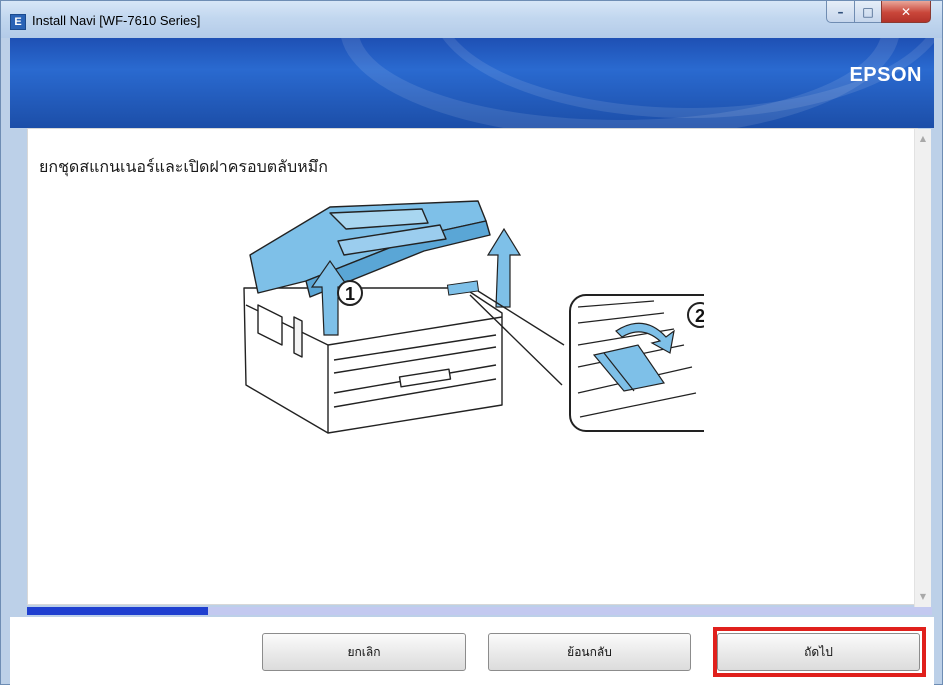 Image resolution: width=943 pixels, height=685 pixels. What do you see at coordinates (922, 368) in the screenshot?
I see `content-scrollbar: ▲ ▼` at bounding box center [922, 368].